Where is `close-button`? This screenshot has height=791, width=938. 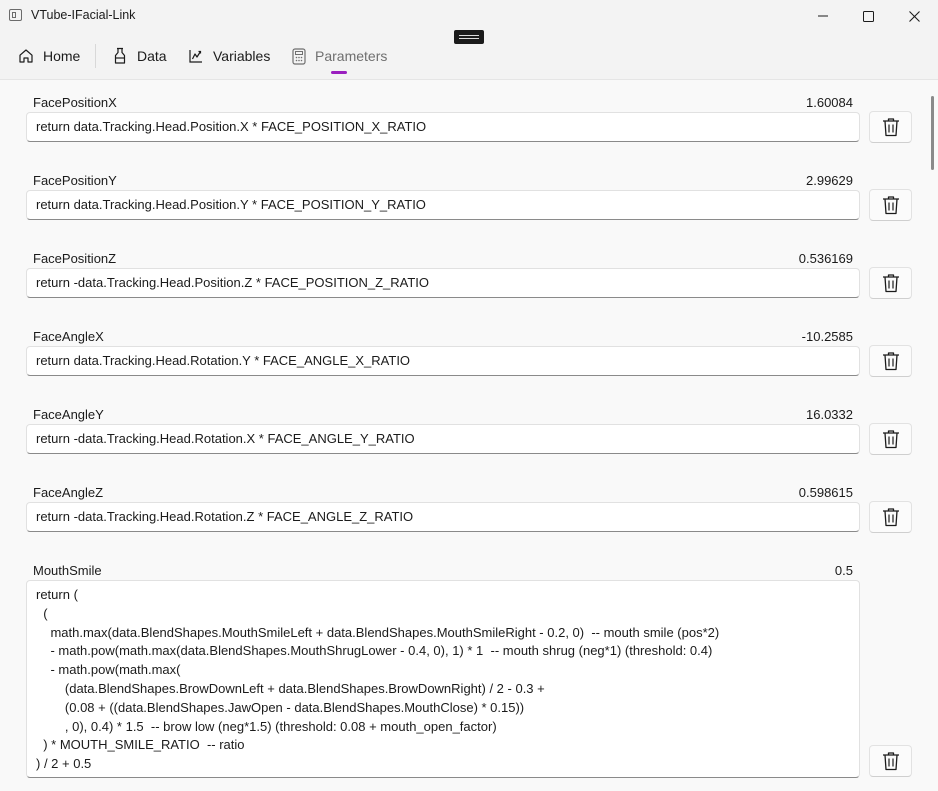
close-button is located at coordinates (914, 16).